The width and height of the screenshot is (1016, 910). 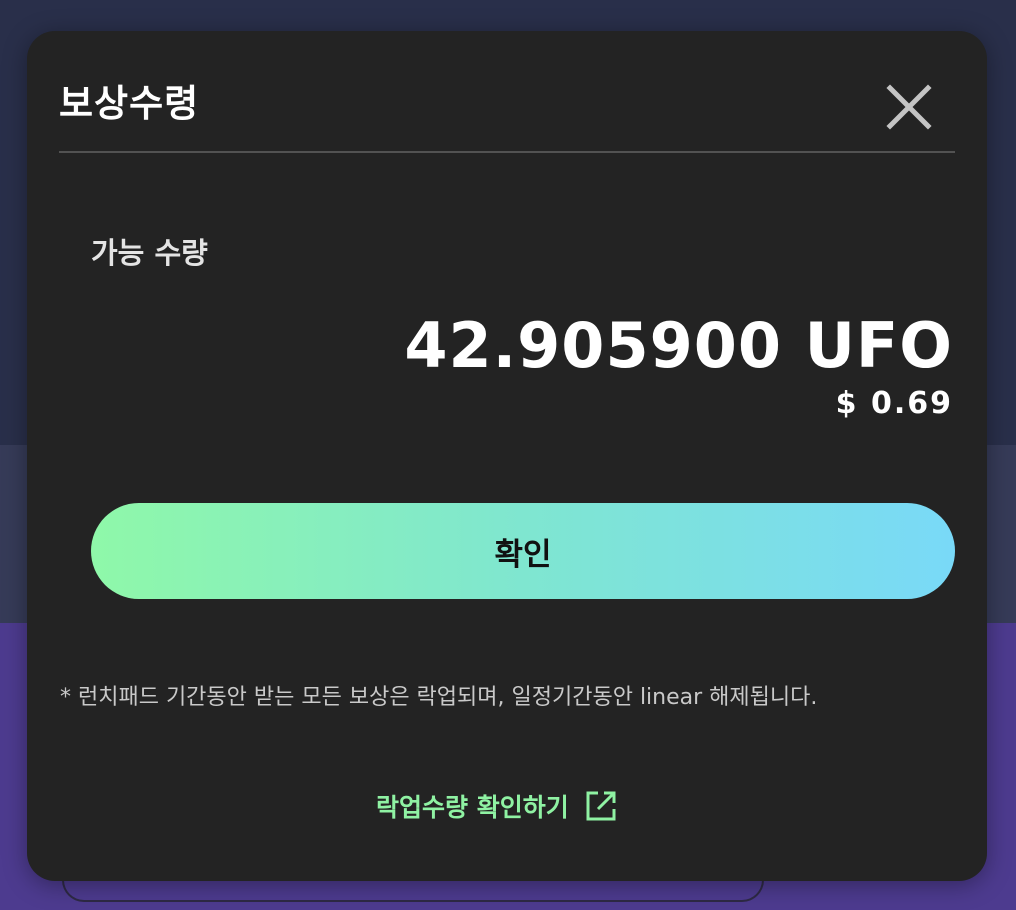 I want to click on confirm-button: 확인, so click(x=523, y=551).